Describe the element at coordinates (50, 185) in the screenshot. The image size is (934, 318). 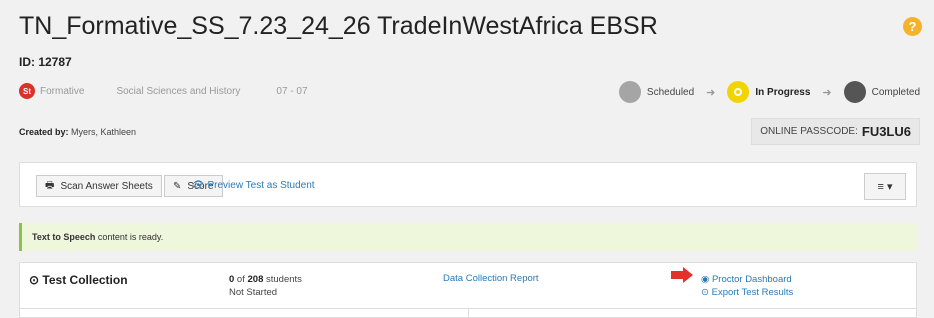
I see `scanner-icon: 🖶` at that location.